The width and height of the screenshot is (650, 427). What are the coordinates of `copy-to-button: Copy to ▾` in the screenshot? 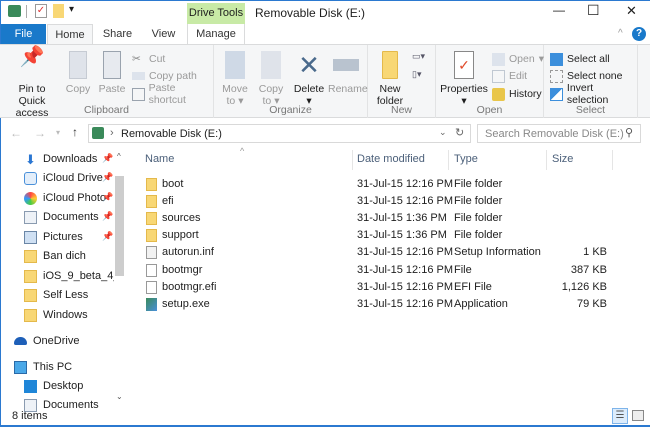 It's located at (271, 79).